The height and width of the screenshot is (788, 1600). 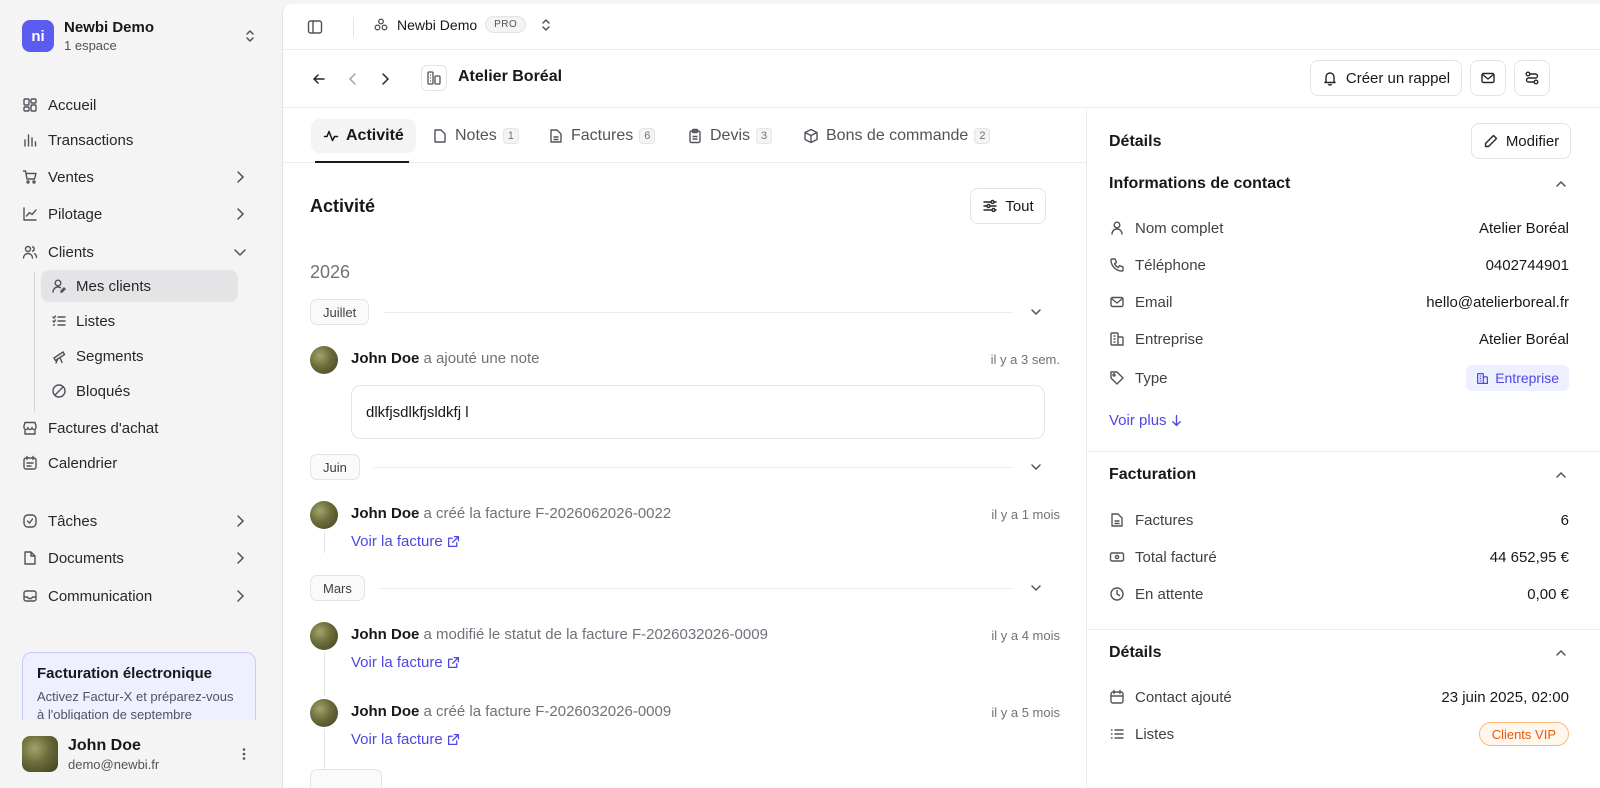 I want to click on nav-label: Mes clients, so click(x=114, y=286).